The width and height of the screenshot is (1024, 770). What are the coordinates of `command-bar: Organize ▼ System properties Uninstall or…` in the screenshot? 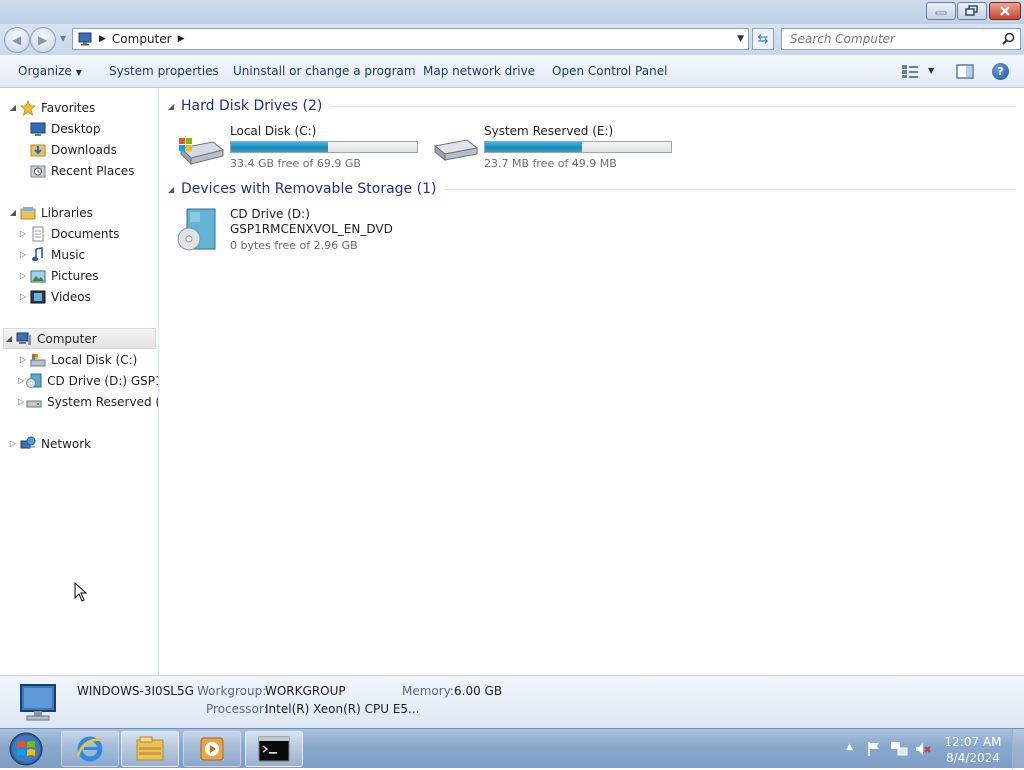 It's located at (512, 71).